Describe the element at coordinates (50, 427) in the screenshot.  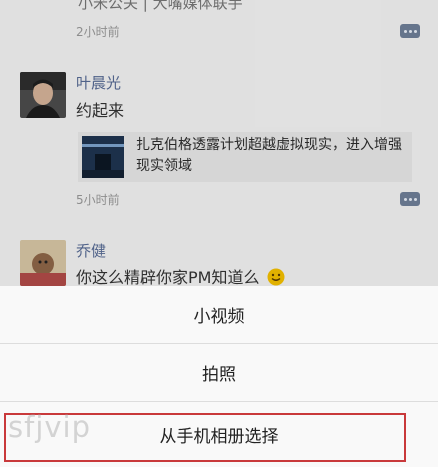
I see `watermark: sfjvip` at that location.